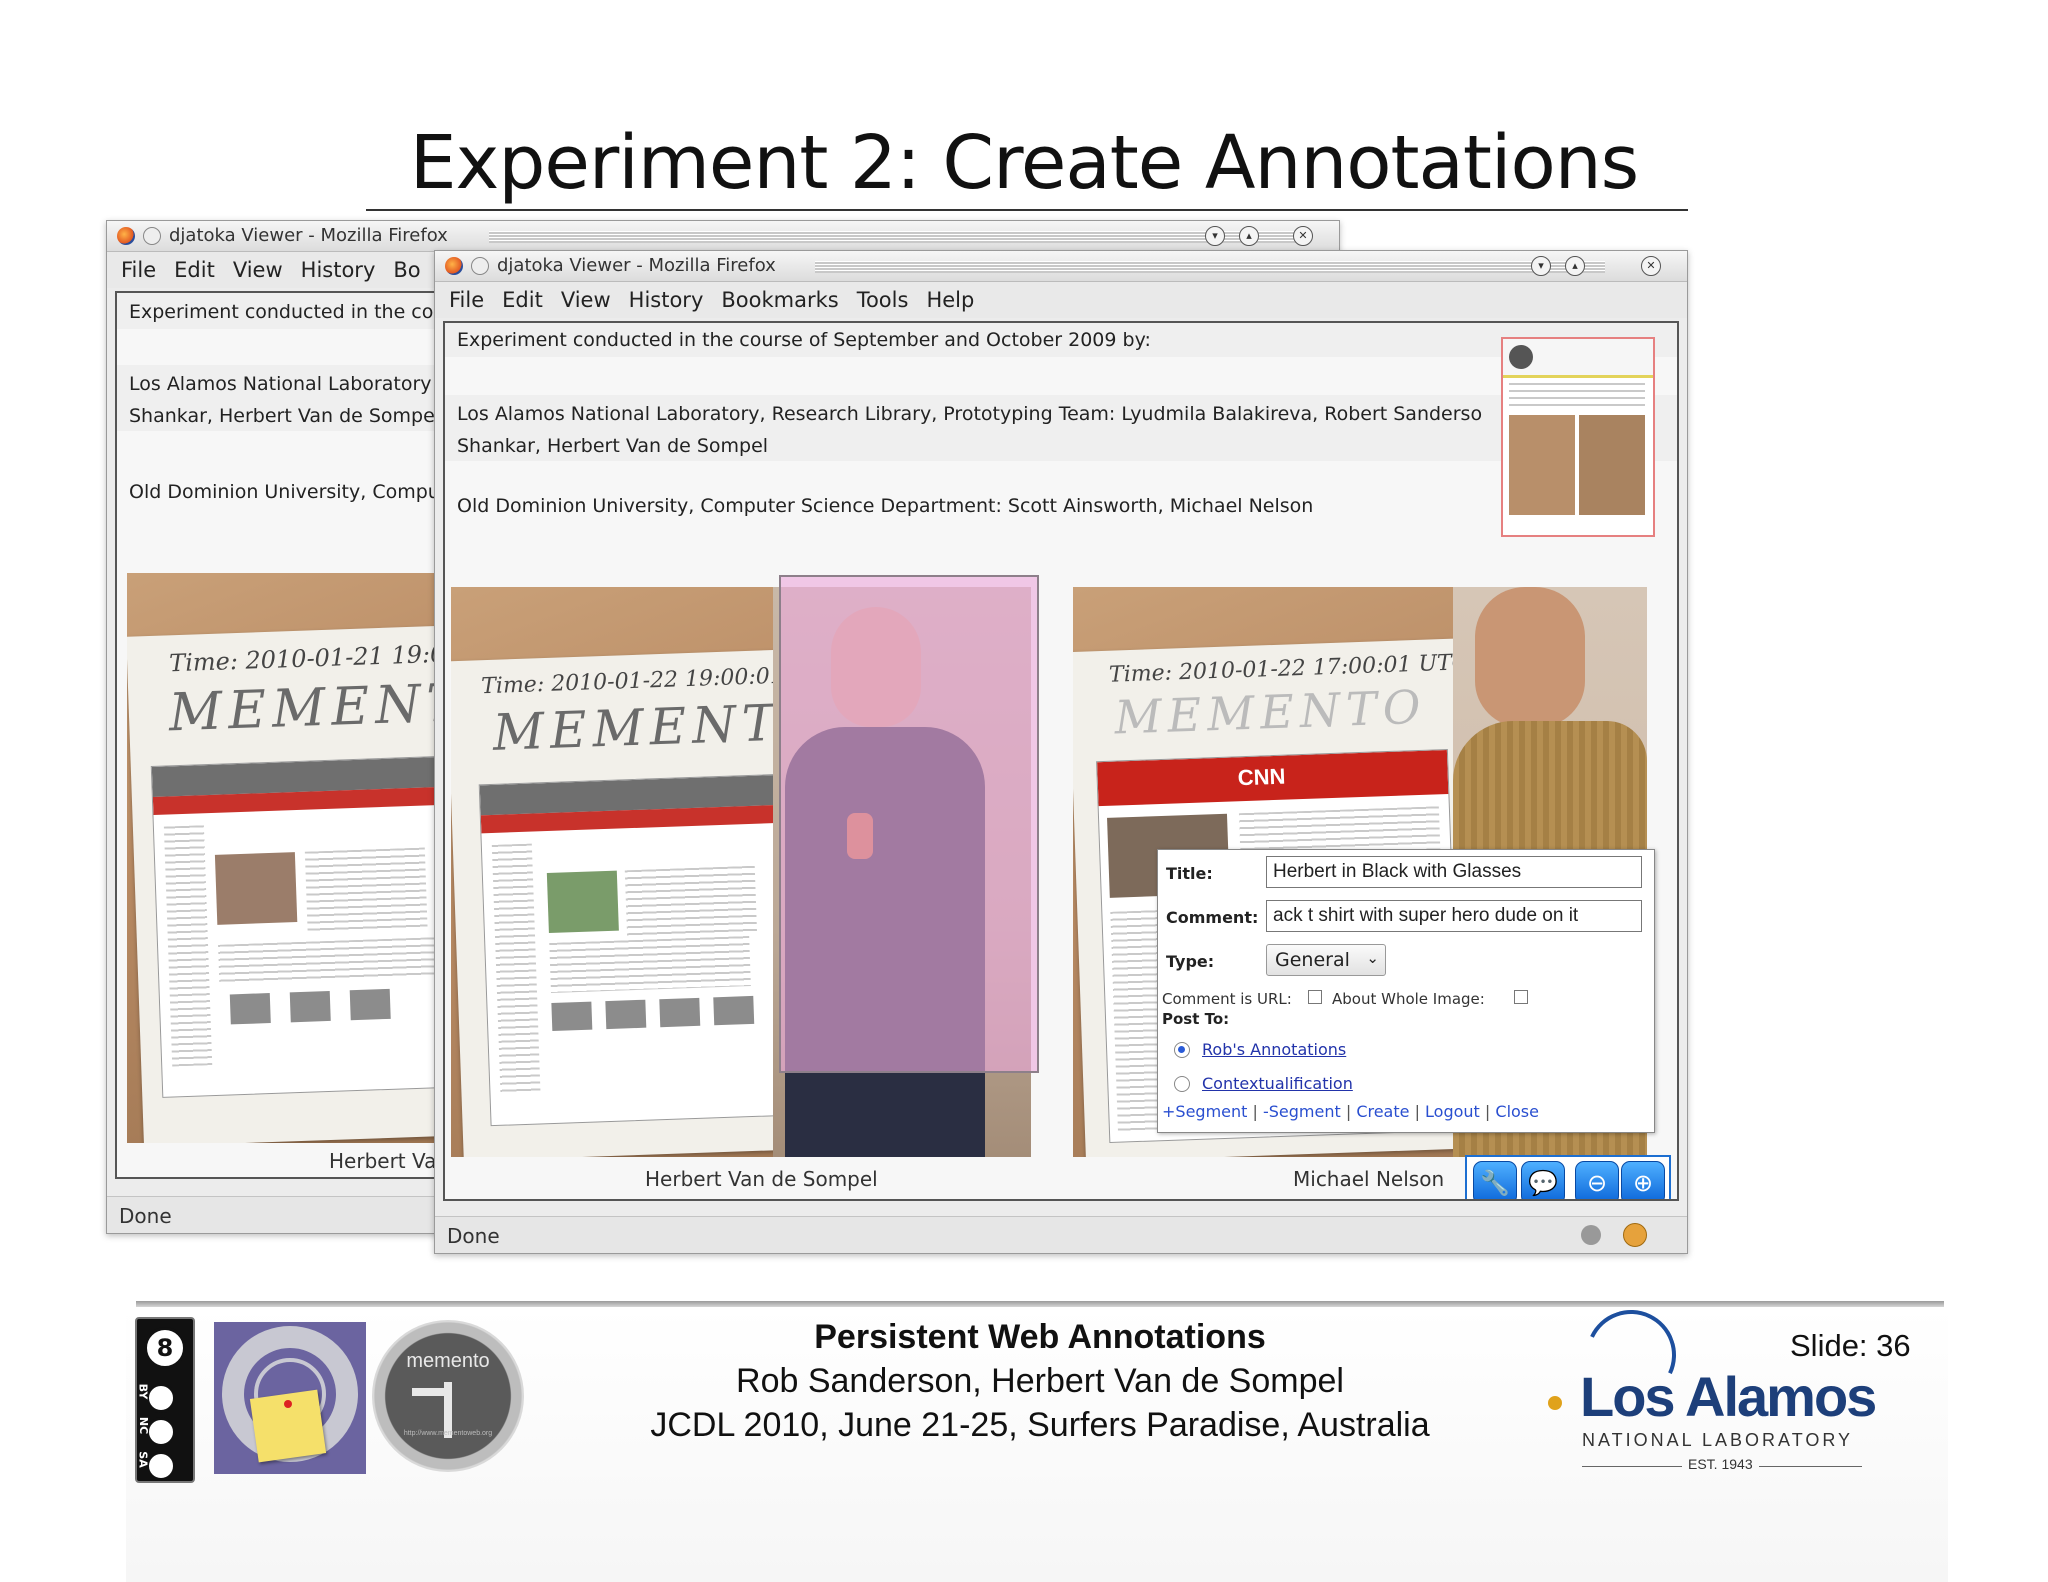 This screenshot has width=2048, height=1582. What do you see at coordinates (1555, 1403) in the screenshot?
I see `lanl-dot-icon` at bounding box center [1555, 1403].